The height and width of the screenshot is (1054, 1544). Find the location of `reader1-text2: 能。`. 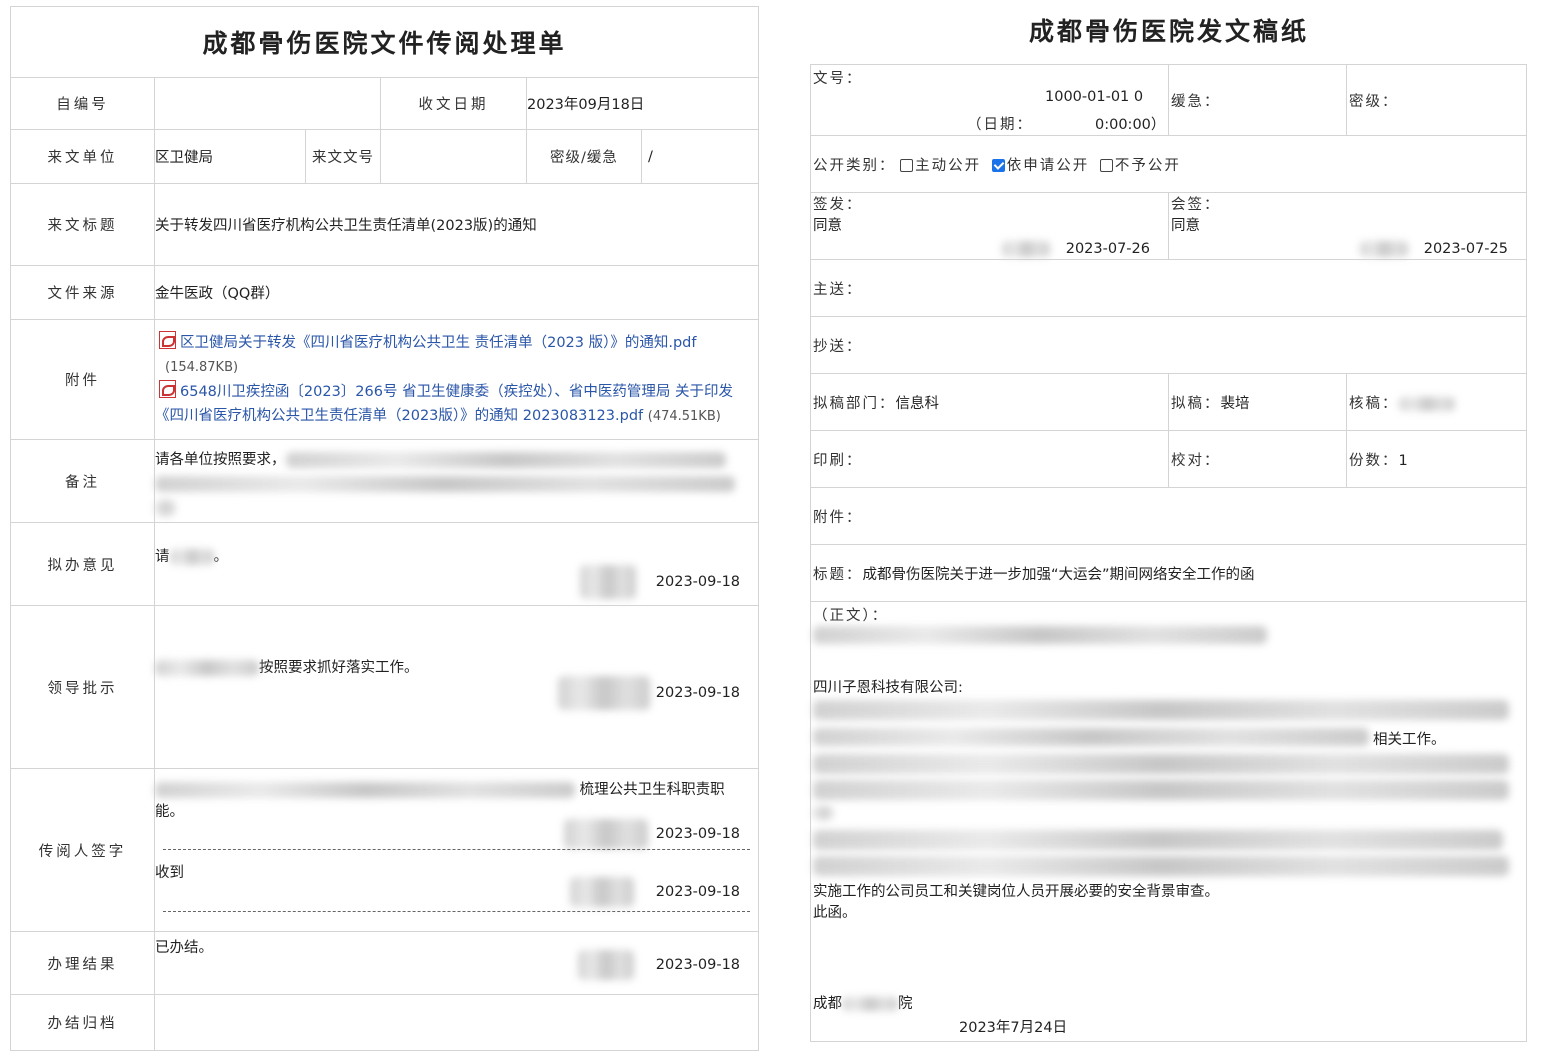

reader1-text2: 能。 is located at coordinates (169, 812).